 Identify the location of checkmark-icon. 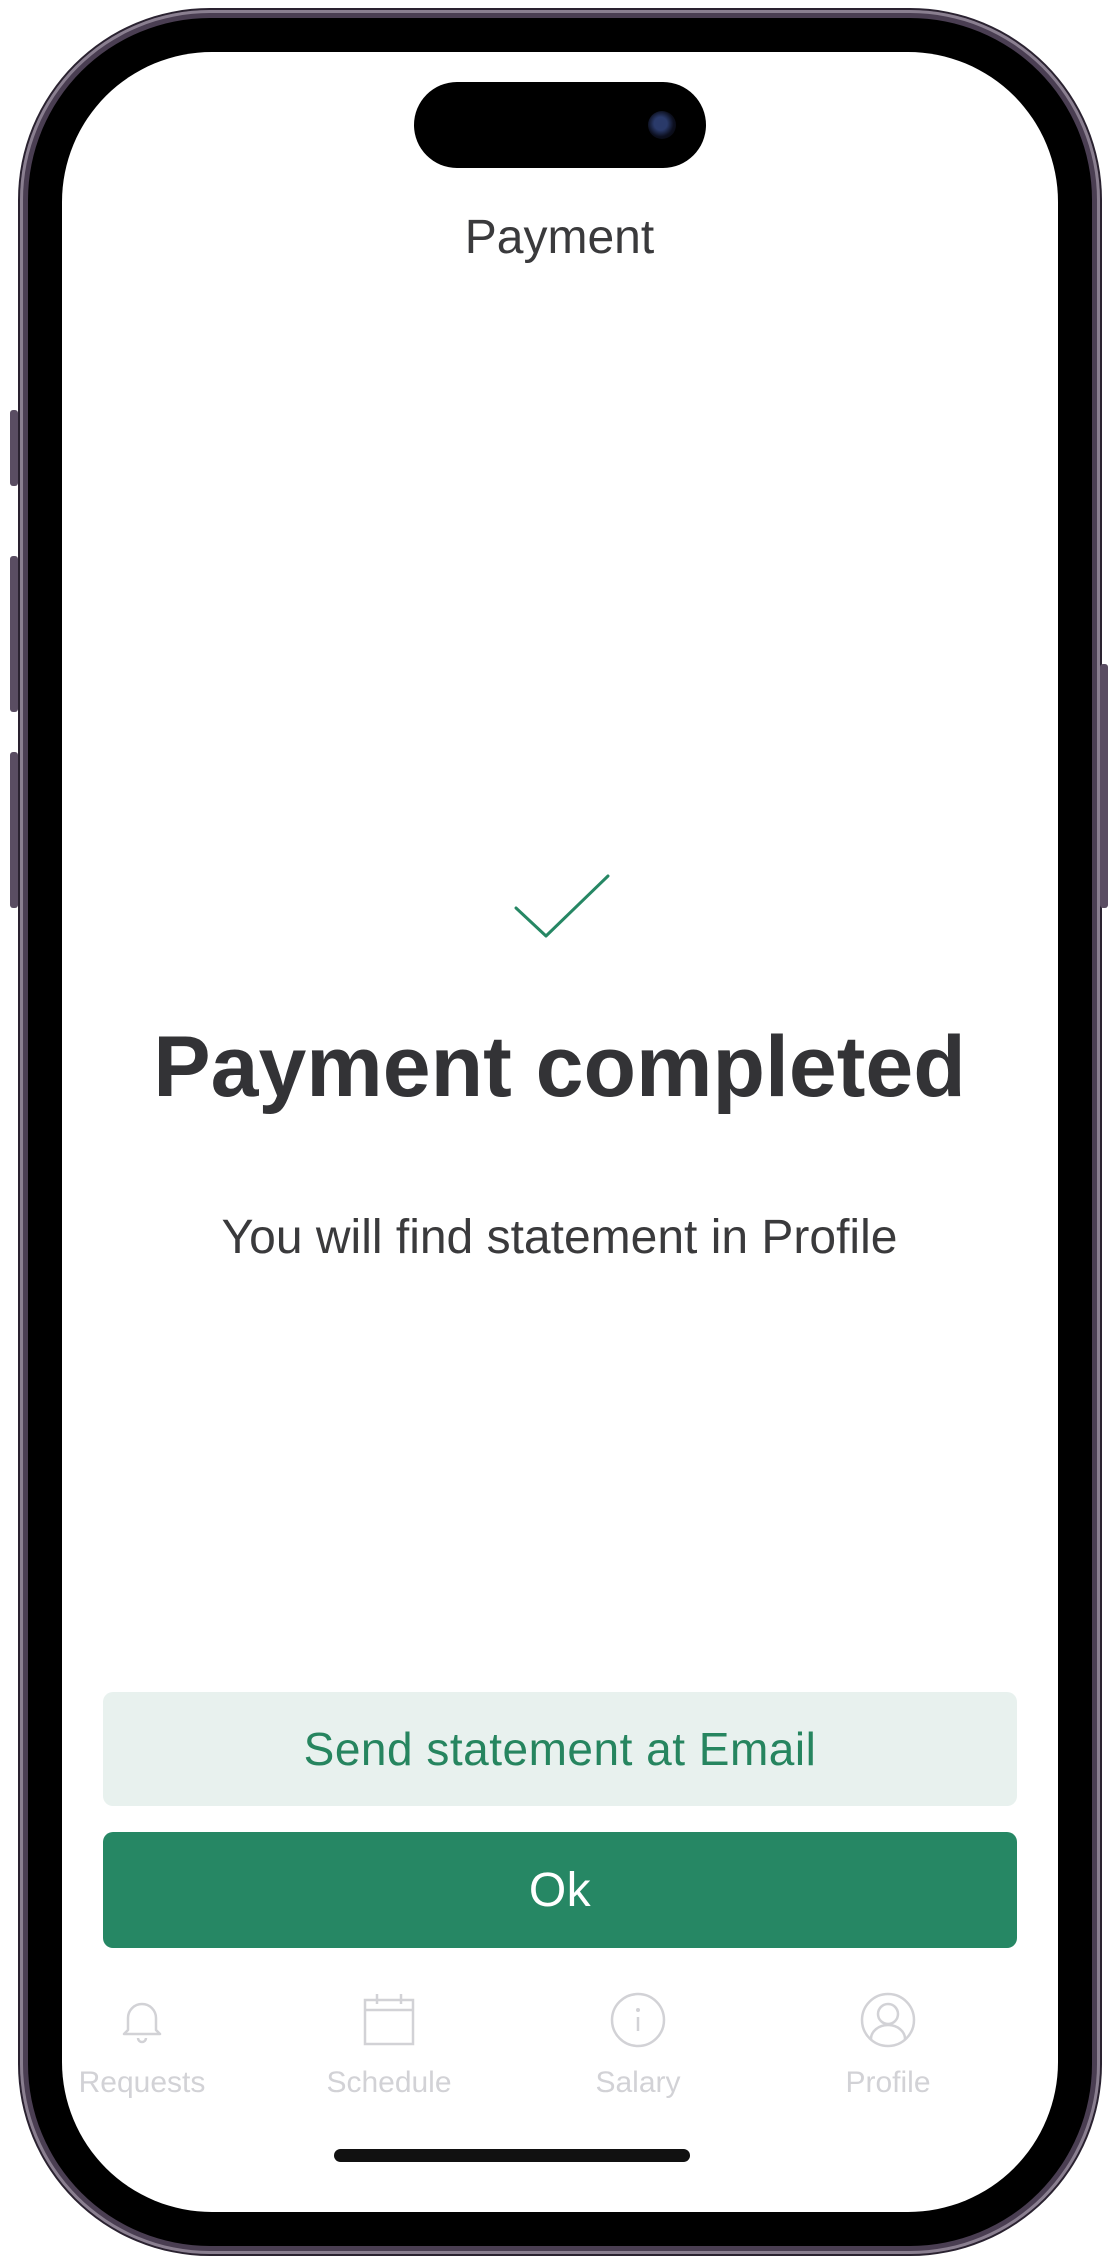
(562, 906).